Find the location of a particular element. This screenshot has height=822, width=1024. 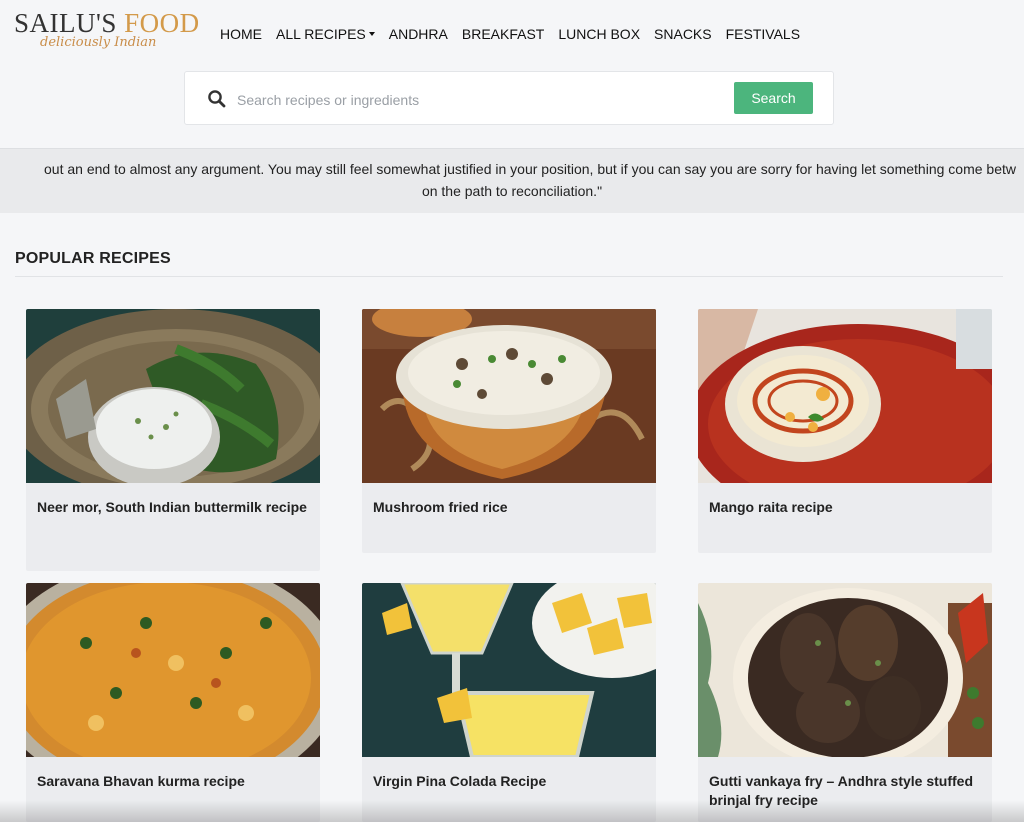

site-logo: SAILU'S FOOD deliciously Indian is located at coordinates (106, 34).